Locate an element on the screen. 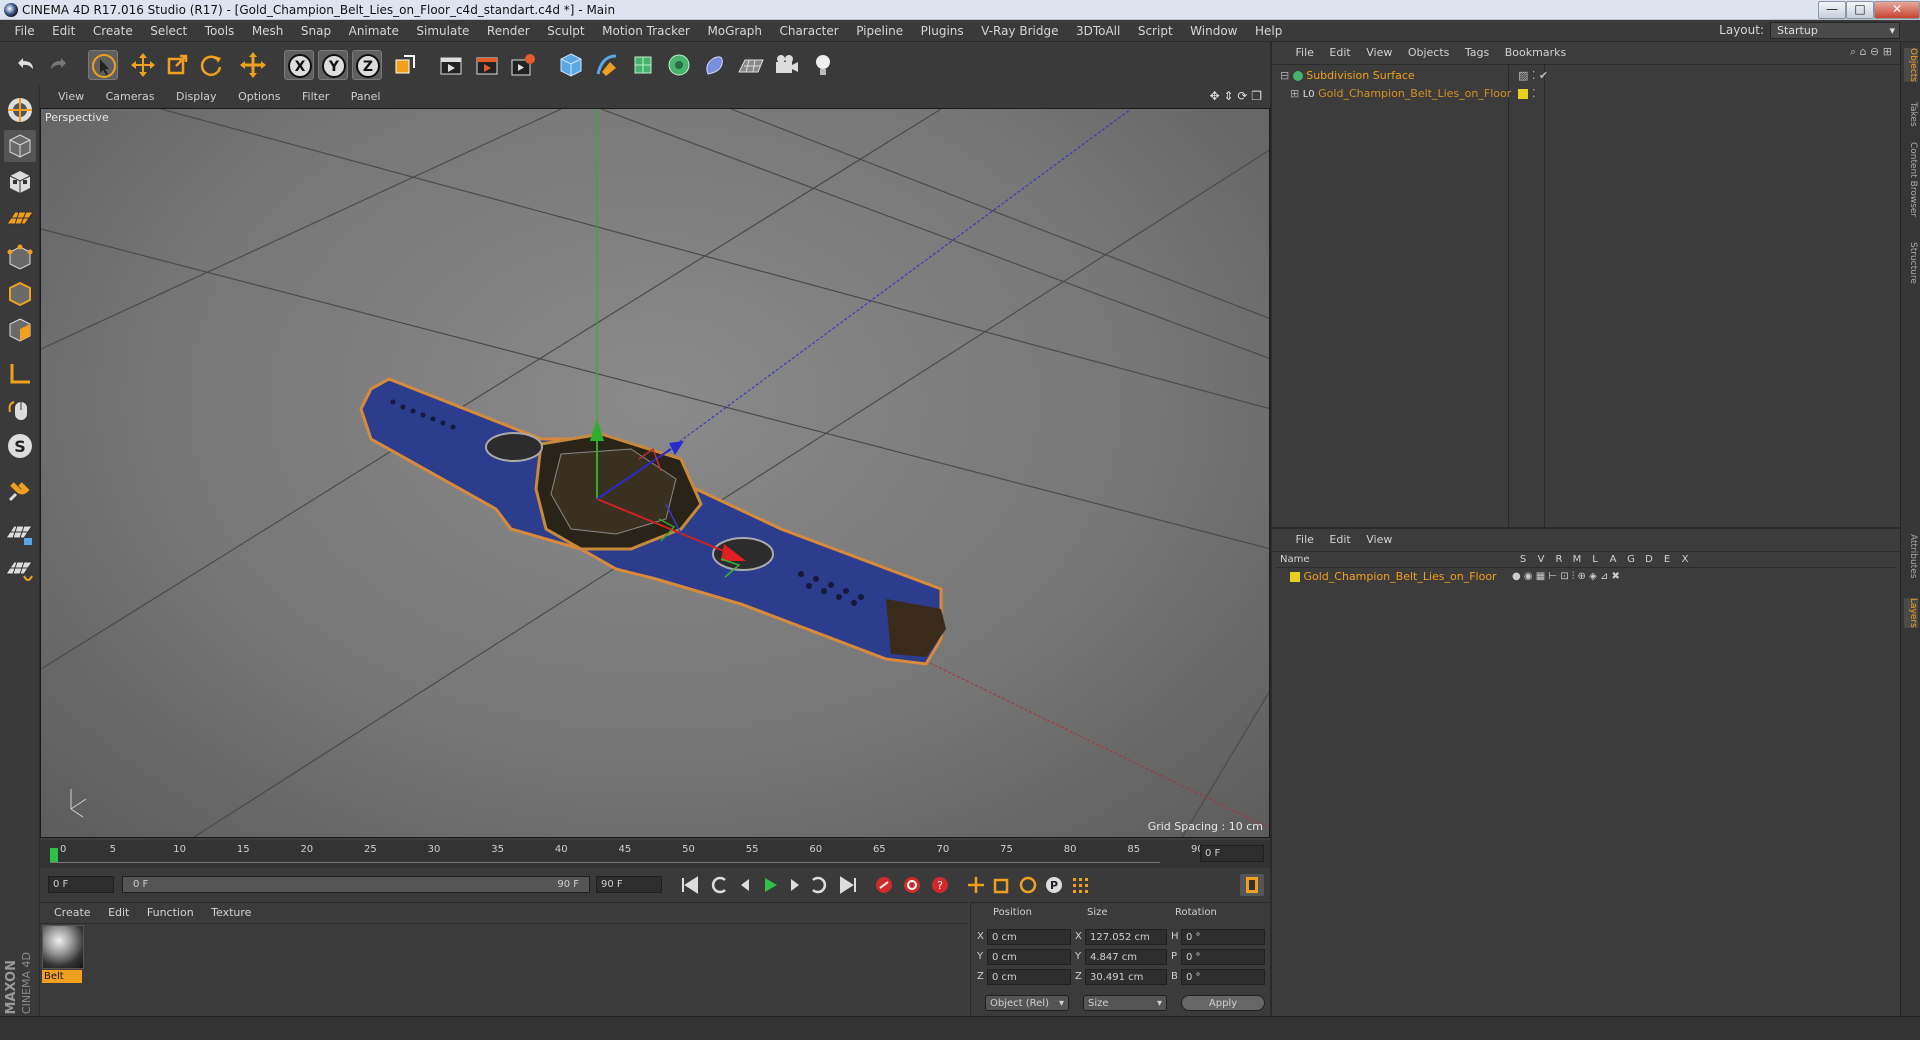  layer-menu-edit: Edit is located at coordinates (1339, 540).